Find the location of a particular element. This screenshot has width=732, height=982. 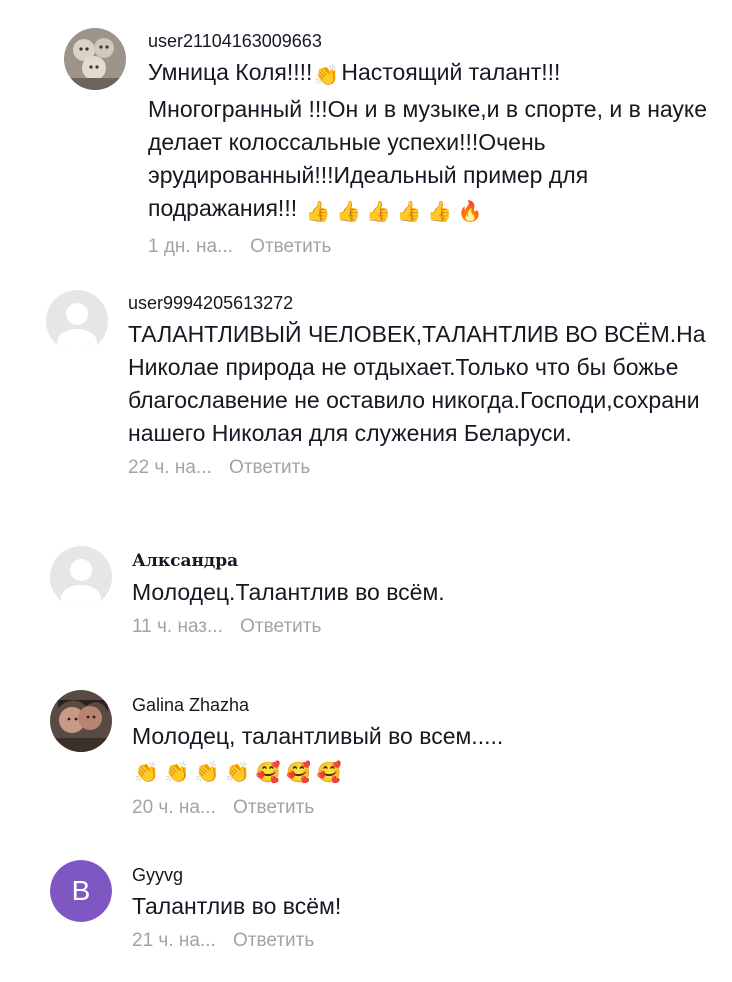

comment-text-part: Умница Коля!!!! is located at coordinates (230, 72).